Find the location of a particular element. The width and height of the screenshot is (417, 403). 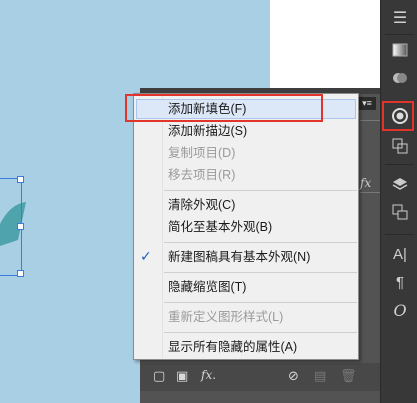

duplicate-item-icon: ▤ is located at coordinates (320, 375).